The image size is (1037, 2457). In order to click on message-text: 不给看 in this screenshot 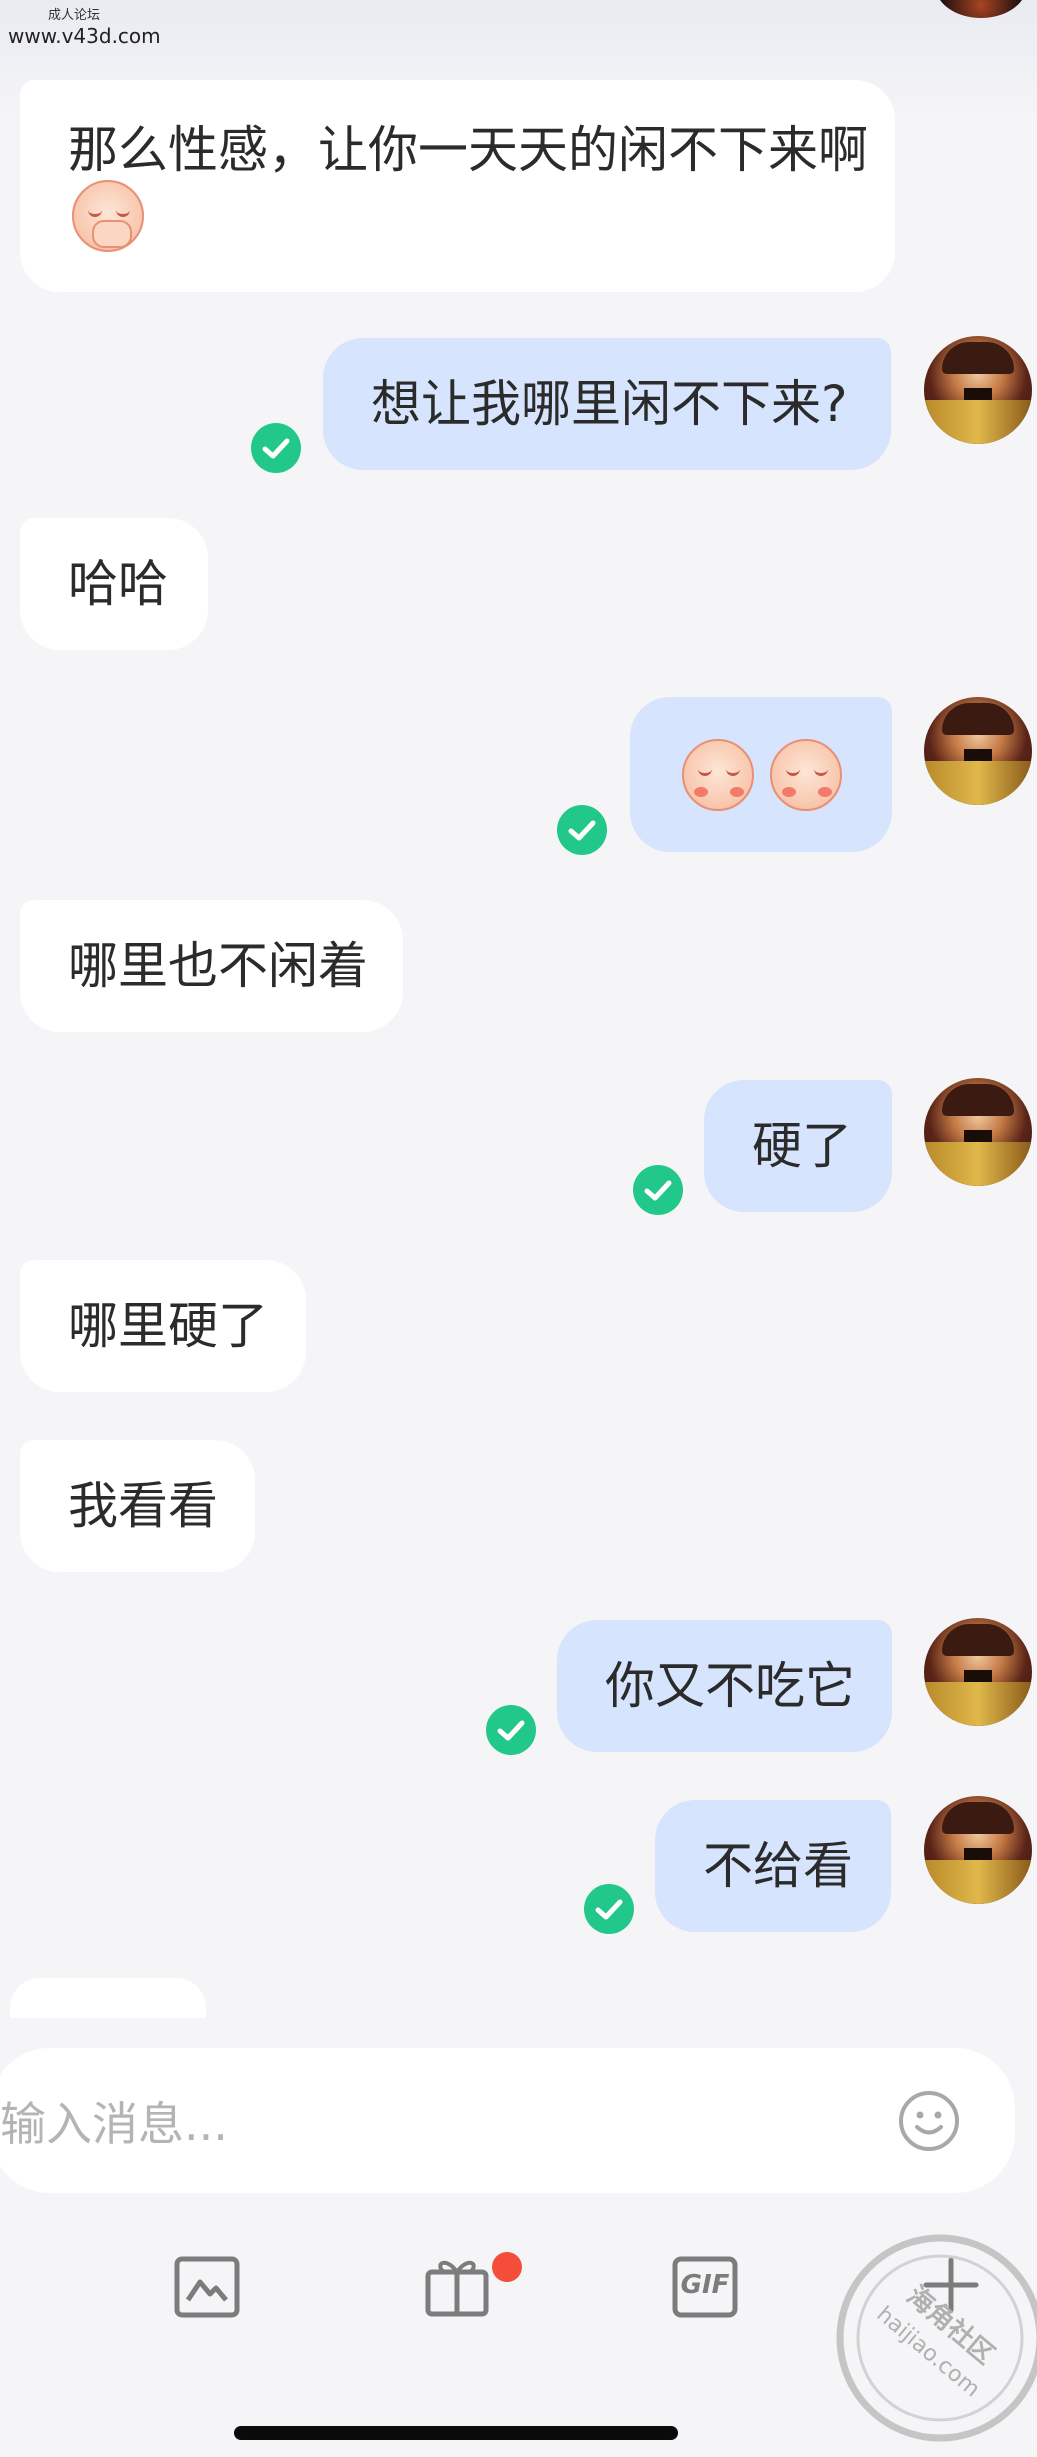, I will do `click(778, 1866)`.